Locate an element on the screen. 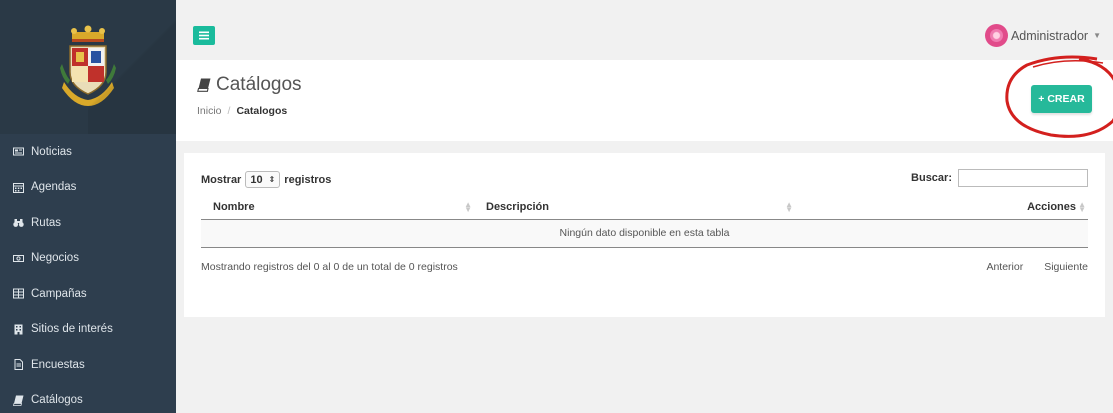 This screenshot has width=1113, height=413. sidebar-item-rutas: Rutas is located at coordinates (88, 223).